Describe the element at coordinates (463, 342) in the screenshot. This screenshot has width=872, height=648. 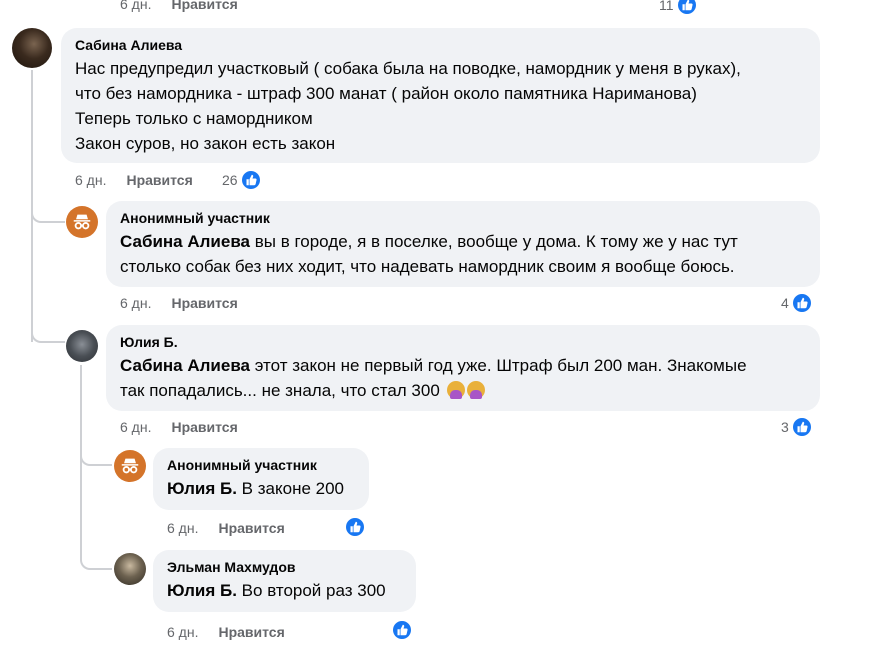
I see `comment-author: Юлия Б.` at that location.